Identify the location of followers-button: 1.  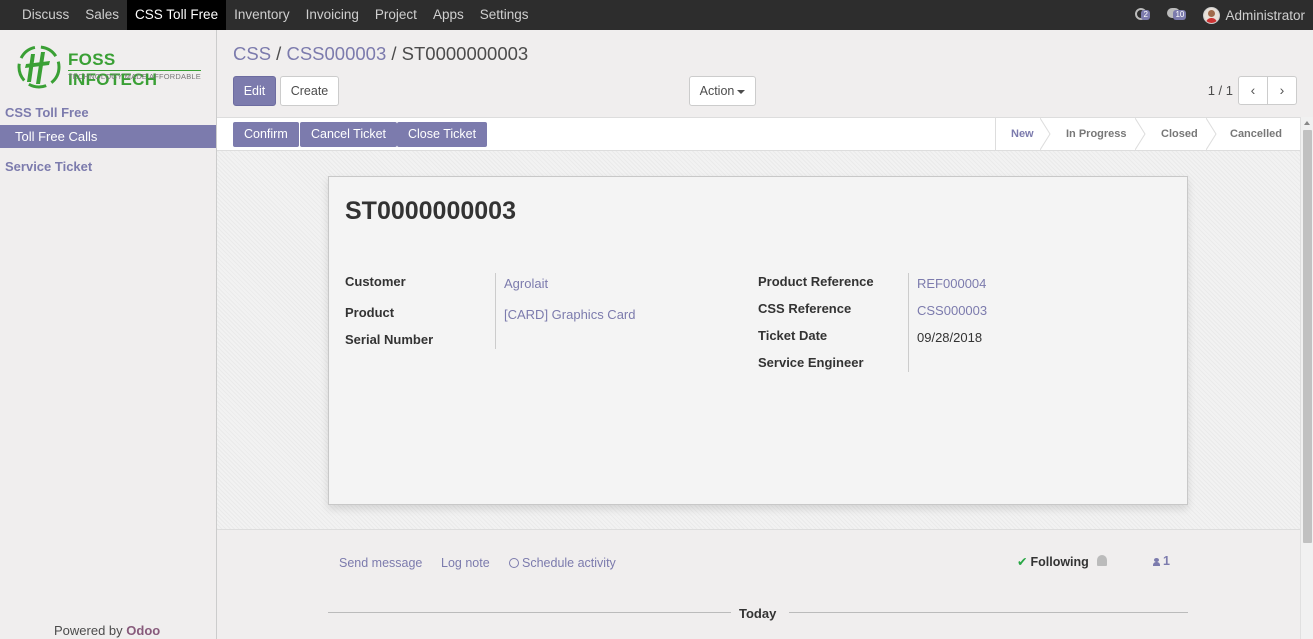
(1161, 561).